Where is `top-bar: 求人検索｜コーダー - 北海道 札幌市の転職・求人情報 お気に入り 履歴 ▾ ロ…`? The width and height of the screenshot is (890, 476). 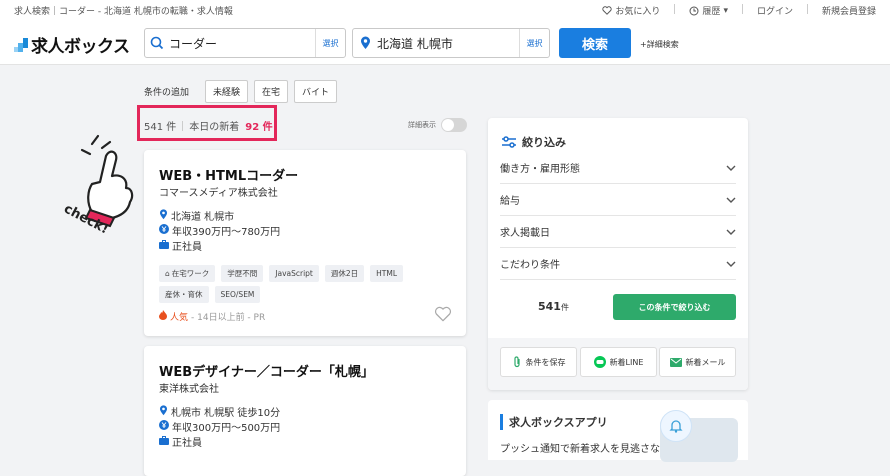 top-bar: 求人検索｜コーダー - 北海道 札幌市の転職・求人情報 お気に入り 履歴 ▾ ロ… is located at coordinates (445, 10).